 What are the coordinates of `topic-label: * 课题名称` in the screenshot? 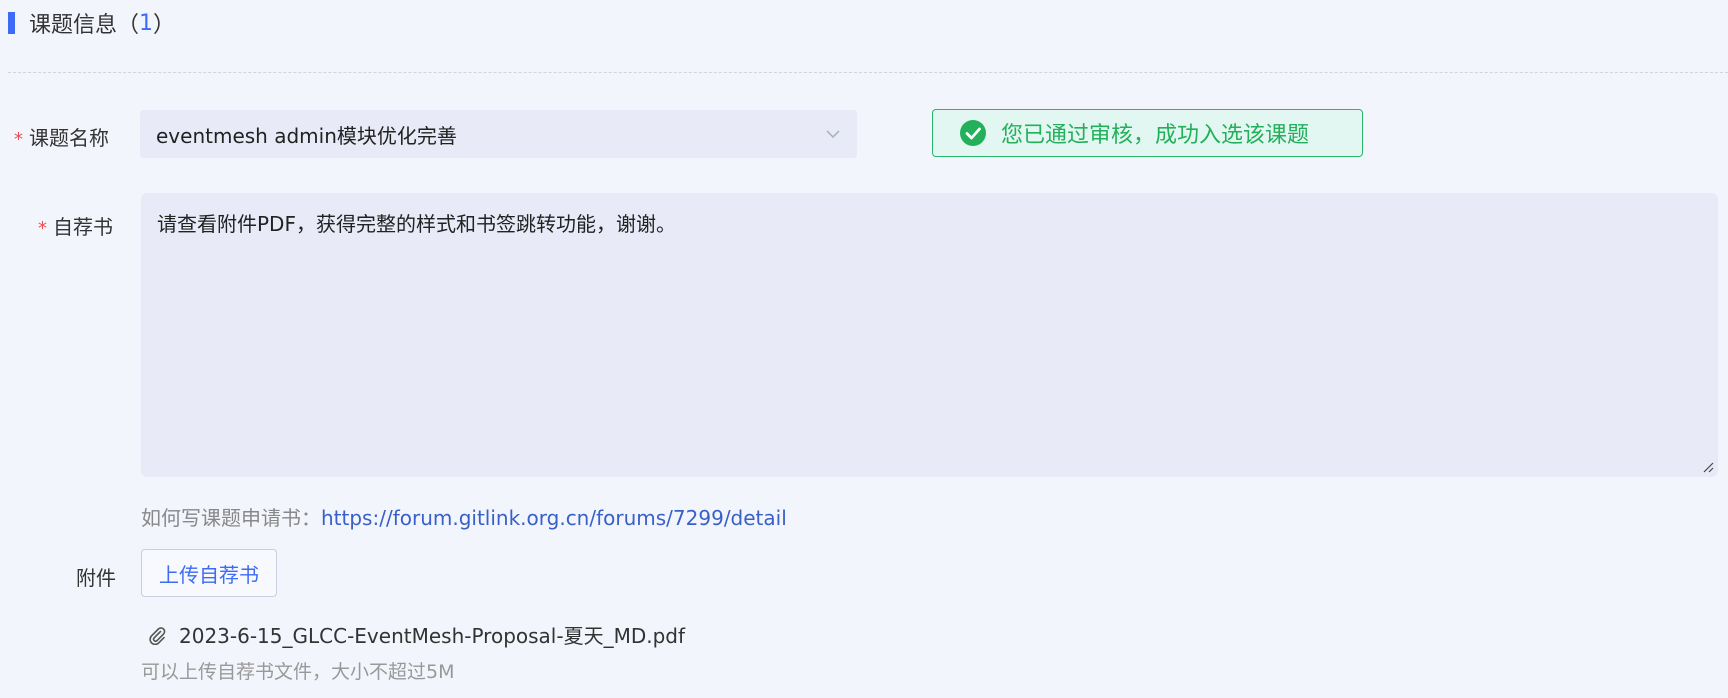 It's located at (61, 136).